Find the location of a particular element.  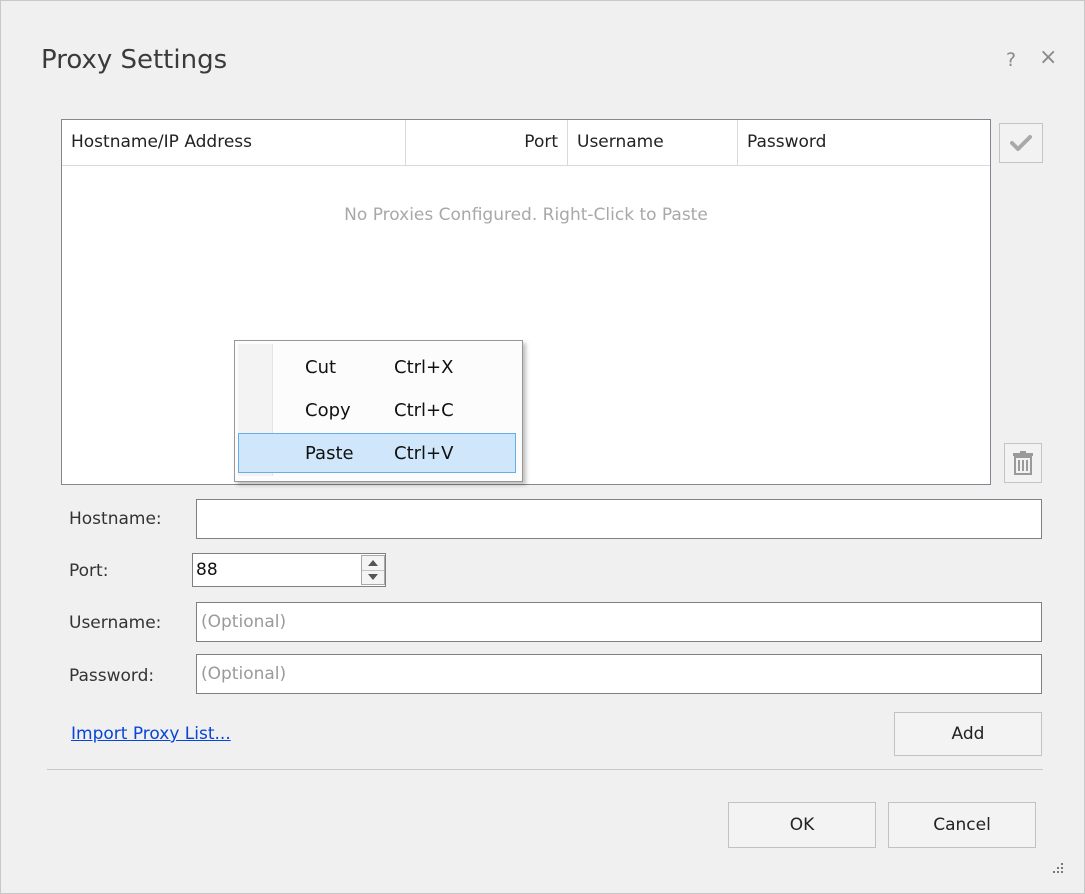

column-header-username: Username is located at coordinates (653, 142).